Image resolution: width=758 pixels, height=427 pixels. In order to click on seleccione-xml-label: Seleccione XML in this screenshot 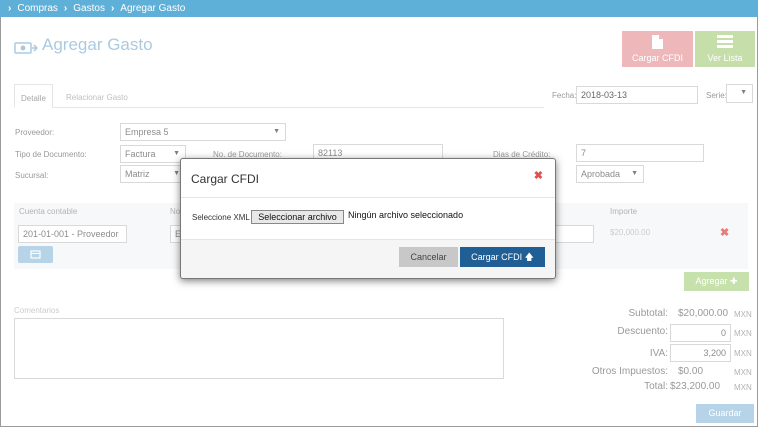, I will do `click(221, 217)`.